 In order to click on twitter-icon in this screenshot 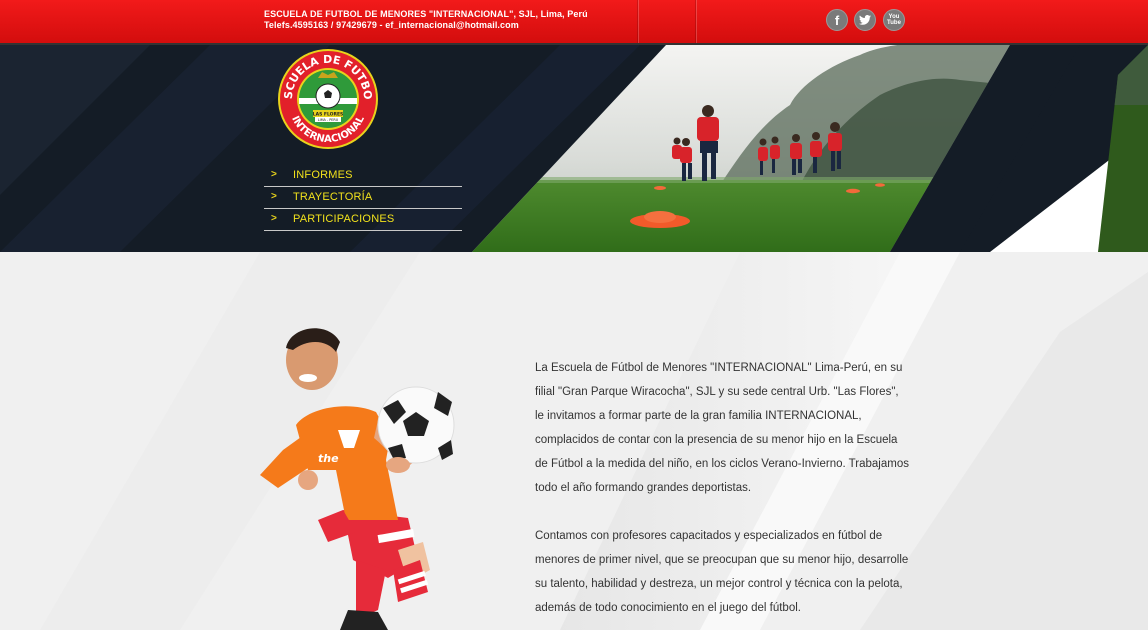, I will do `click(865, 20)`.